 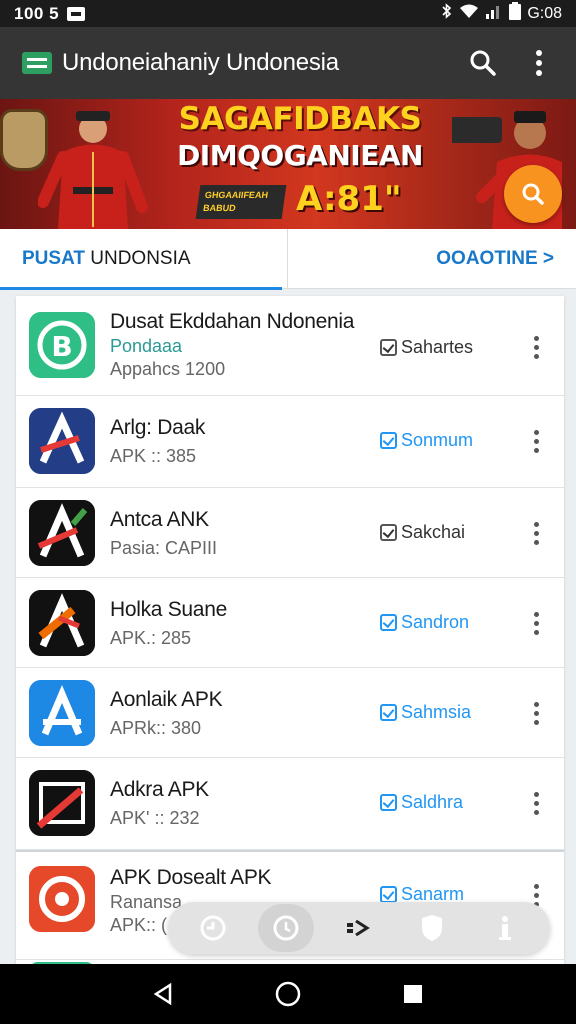 What do you see at coordinates (153, 456) in the screenshot?
I see `app-meta: APK :: 385` at bounding box center [153, 456].